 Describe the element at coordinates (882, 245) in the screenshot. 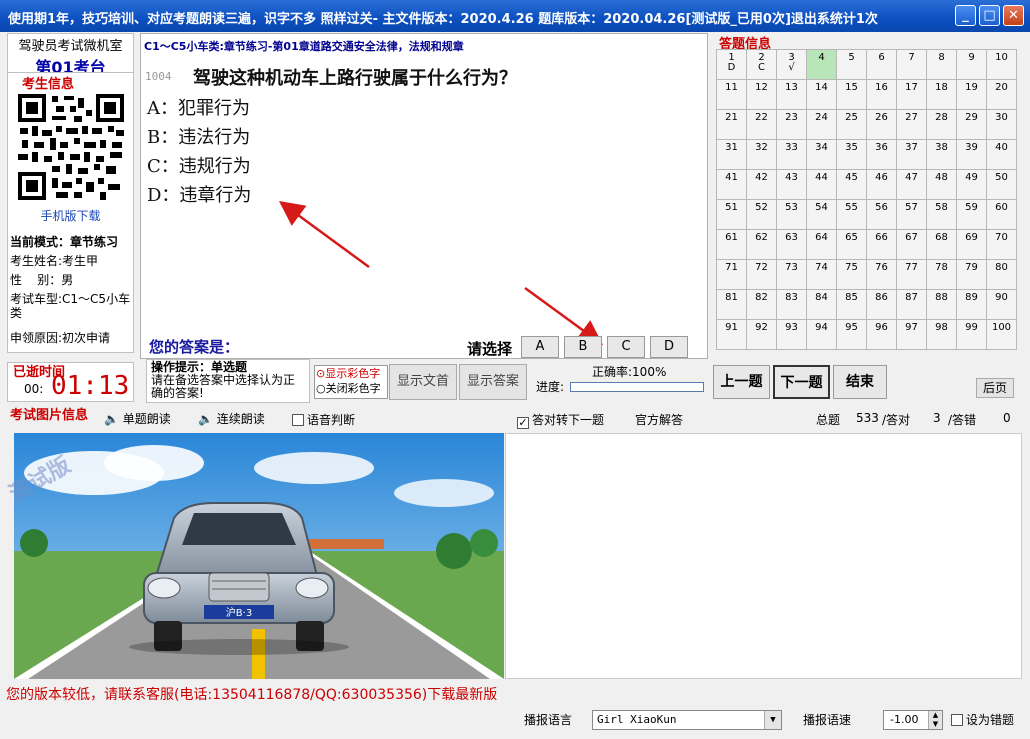

I see `answer-cell: 66` at that location.